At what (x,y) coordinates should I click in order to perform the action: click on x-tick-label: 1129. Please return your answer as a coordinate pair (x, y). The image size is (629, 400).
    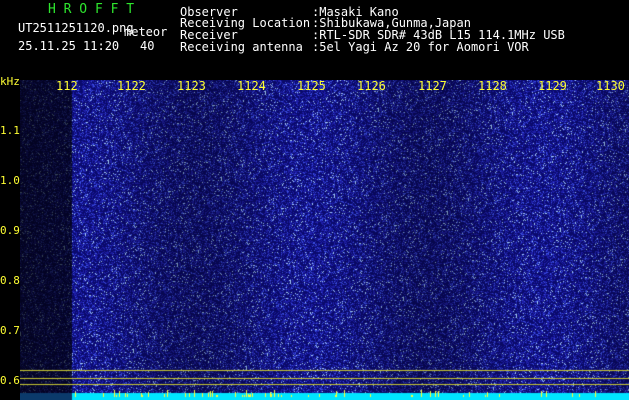
    Looking at the image, I should click on (552, 86).